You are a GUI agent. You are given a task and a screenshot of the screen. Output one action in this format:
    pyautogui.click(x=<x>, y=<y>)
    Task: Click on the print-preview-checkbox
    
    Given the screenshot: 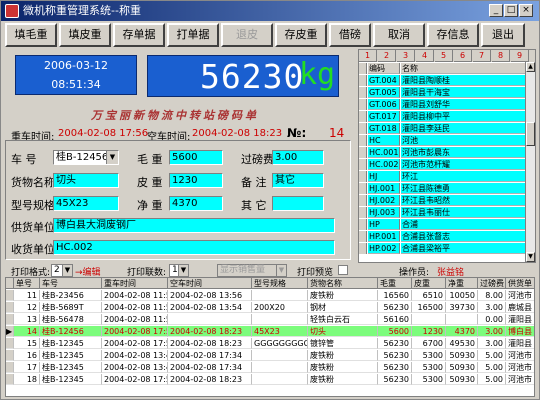 What is the action you would take?
    pyautogui.click(x=343, y=270)
    